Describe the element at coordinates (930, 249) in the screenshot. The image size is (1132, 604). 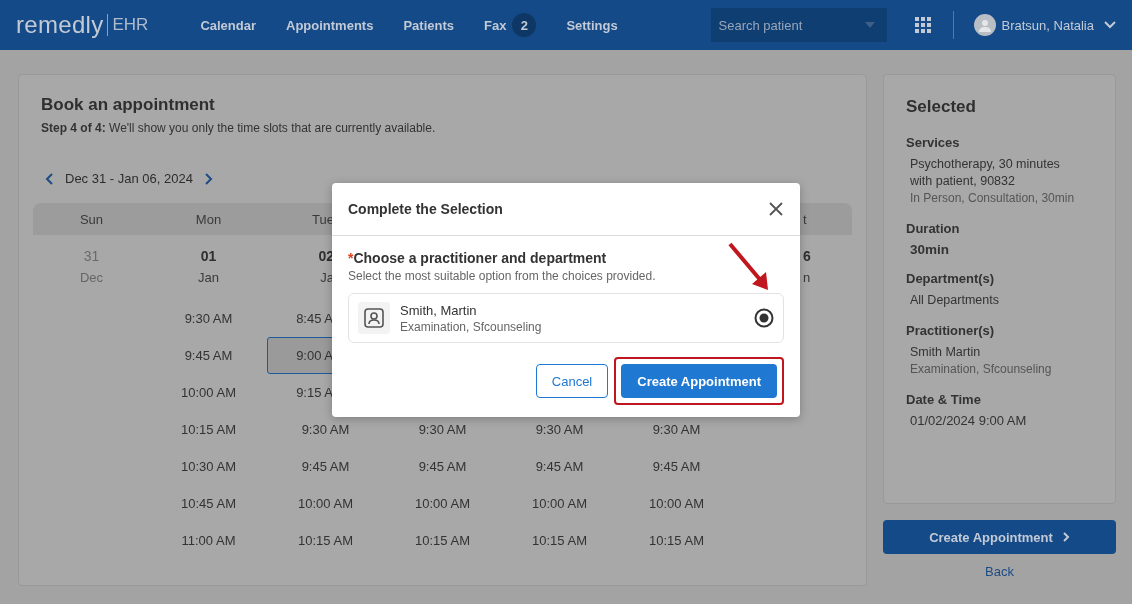
I see `summary-value: 30min` at that location.